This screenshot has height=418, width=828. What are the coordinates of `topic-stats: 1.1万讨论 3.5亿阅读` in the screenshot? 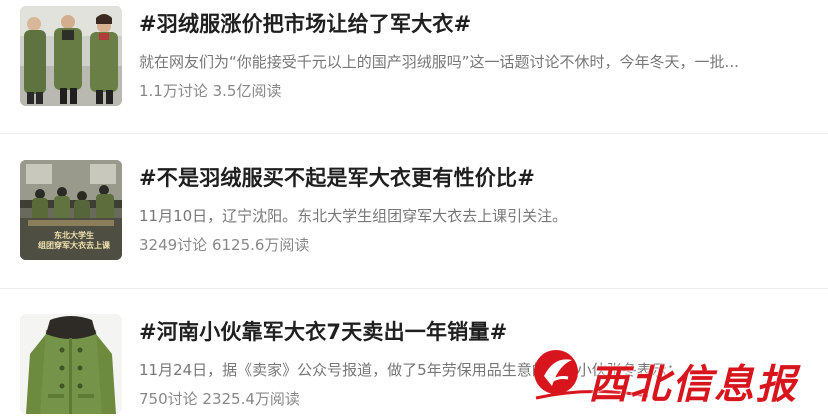 It's located at (210, 91).